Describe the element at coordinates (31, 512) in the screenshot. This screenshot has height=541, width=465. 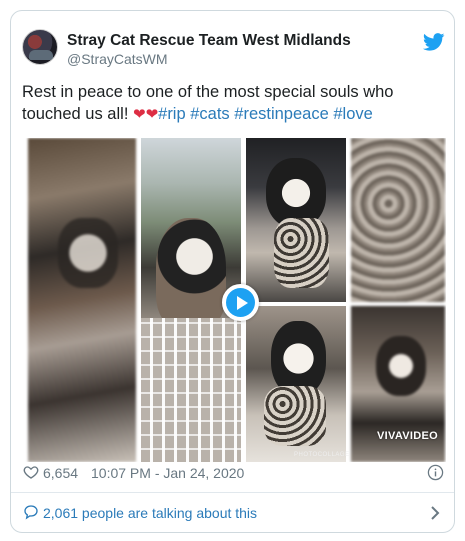
I see `comment-bubble-icon` at that location.